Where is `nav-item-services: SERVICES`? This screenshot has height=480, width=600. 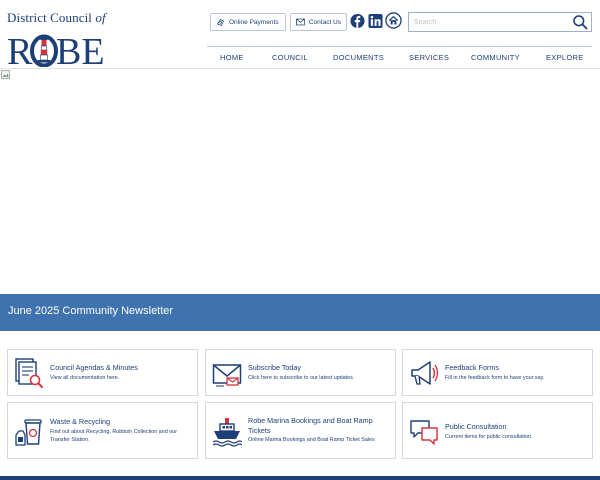 nav-item-services: SERVICES is located at coordinates (429, 57).